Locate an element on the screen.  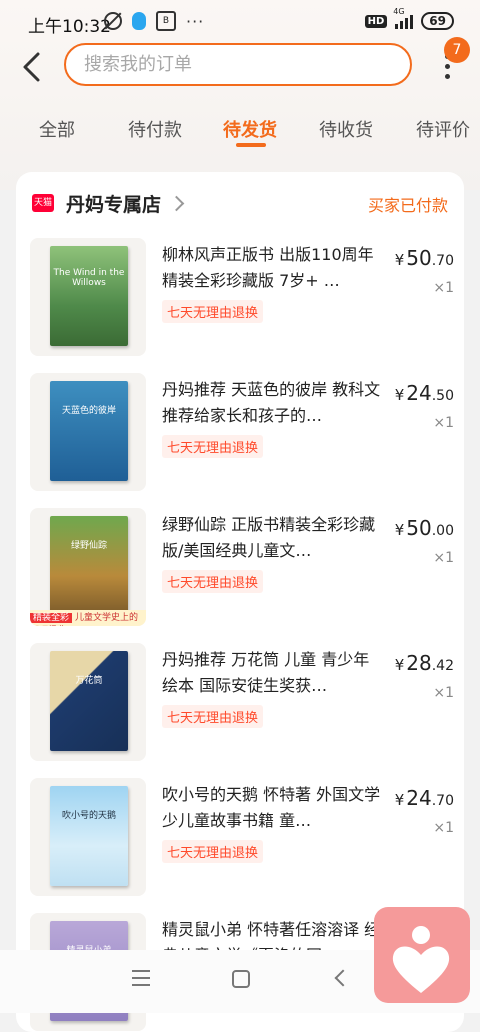
home-icon is located at coordinates (241, 979).